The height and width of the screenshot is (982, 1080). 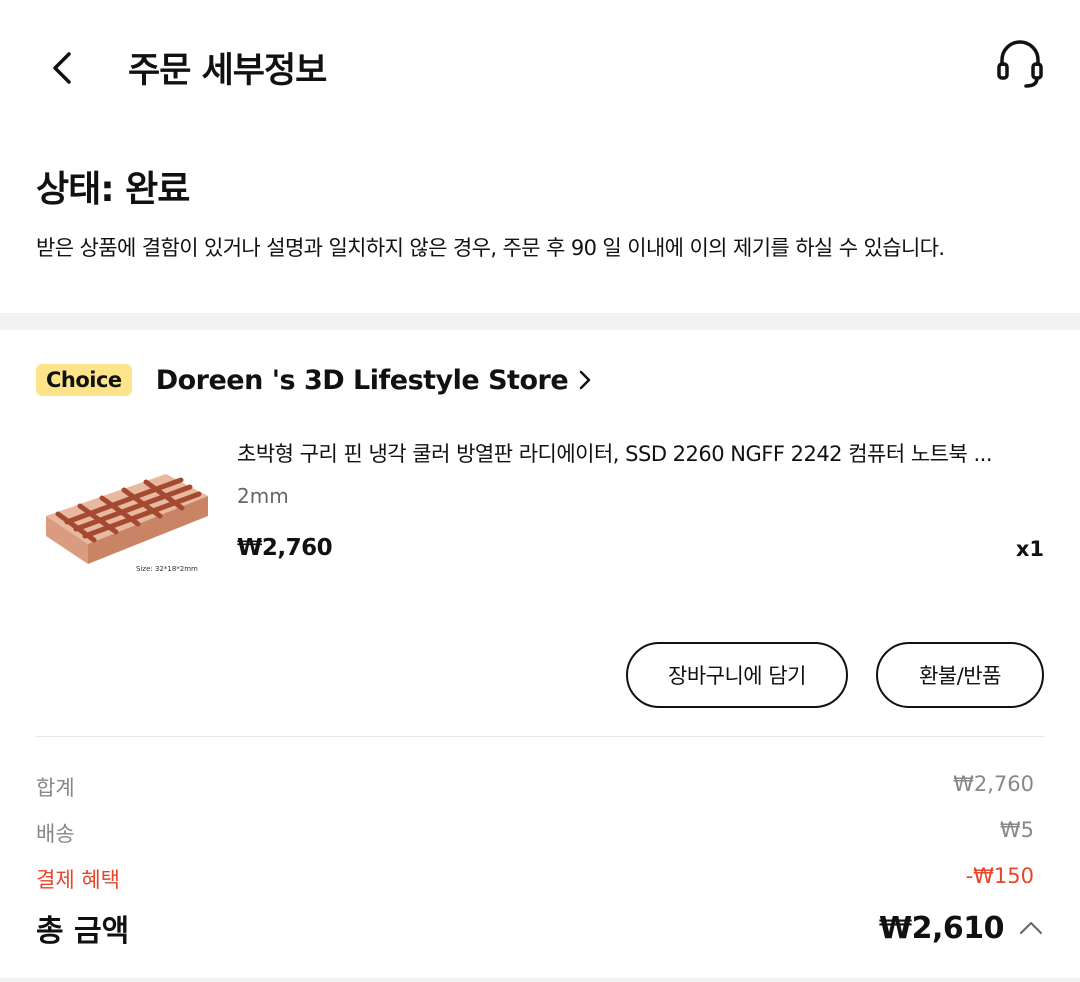 What do you see at coordinates (83, 931) in the screenshot?
I see `total-label: 총 금액` at bounding box center [83, 931].